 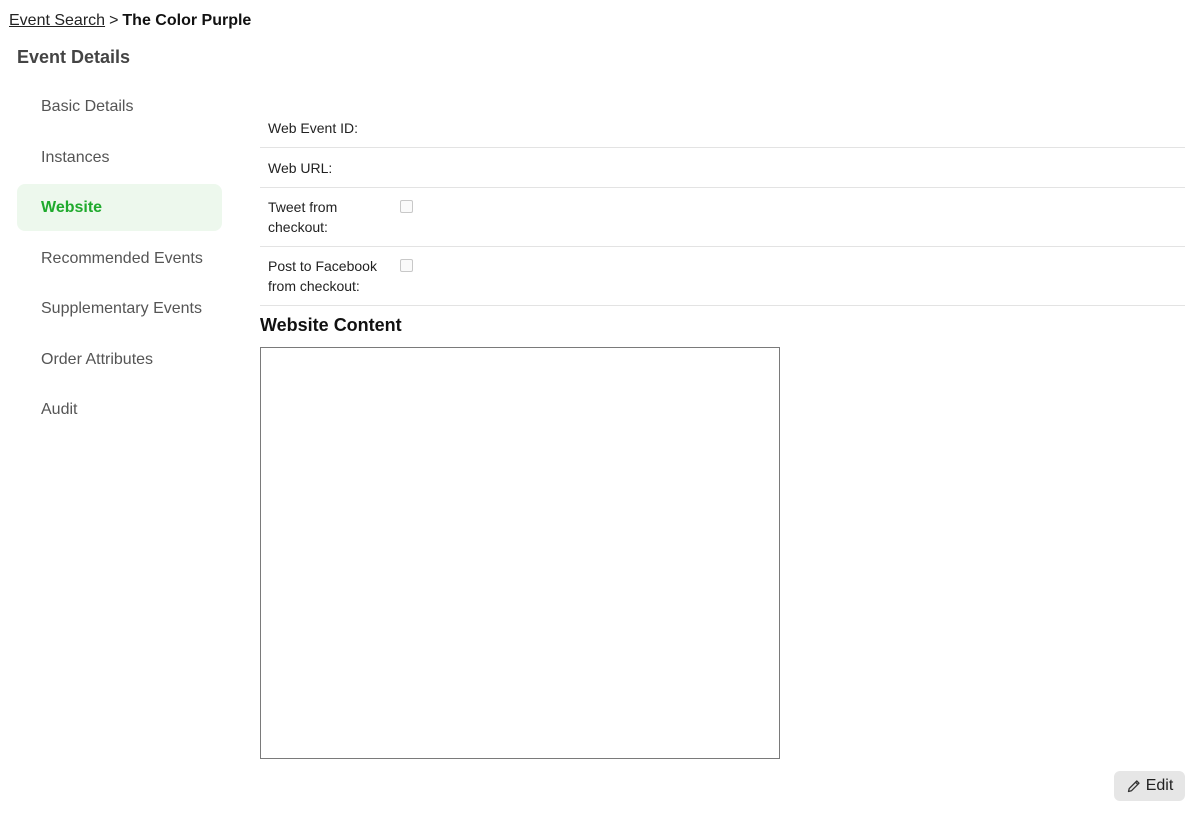 I want to click on field-row-web-event-id: Web Event ID:, so click(x=722, y=128).